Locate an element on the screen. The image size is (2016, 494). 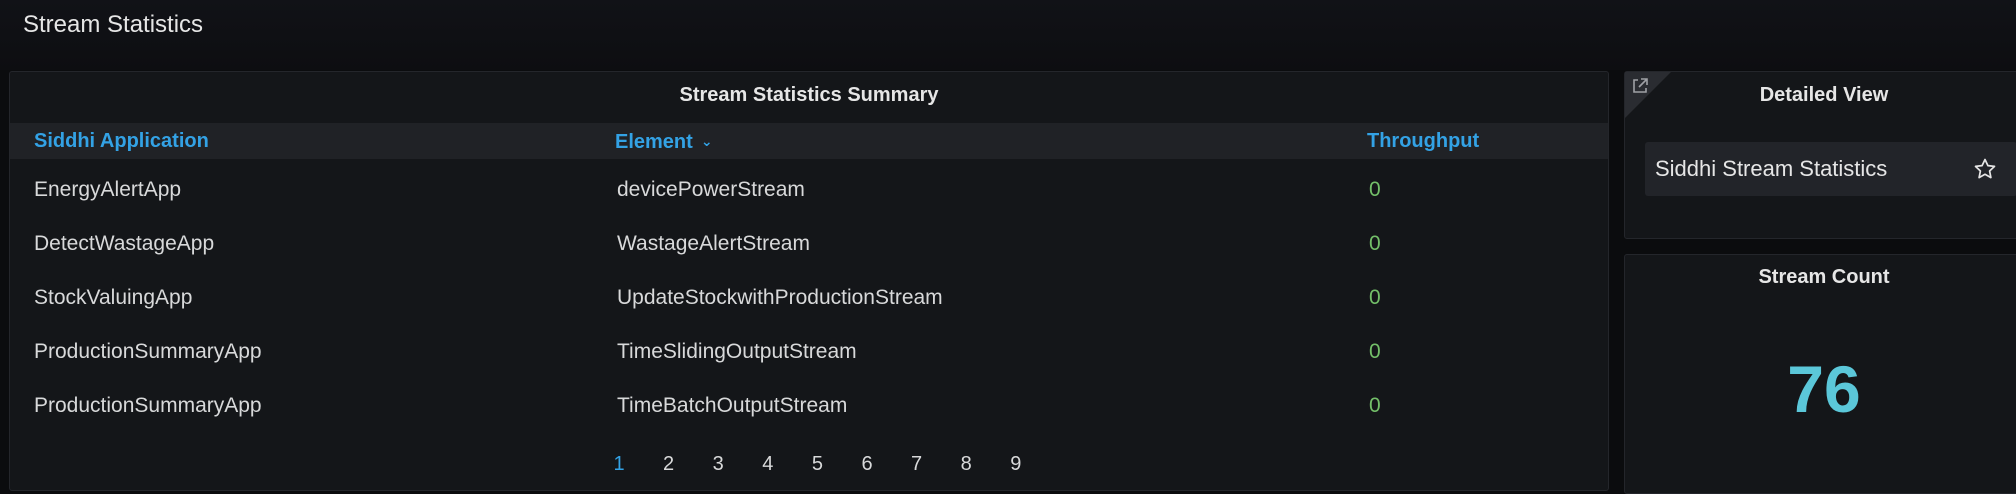
page-button-6: 6 is located at coordinates (867, 464).